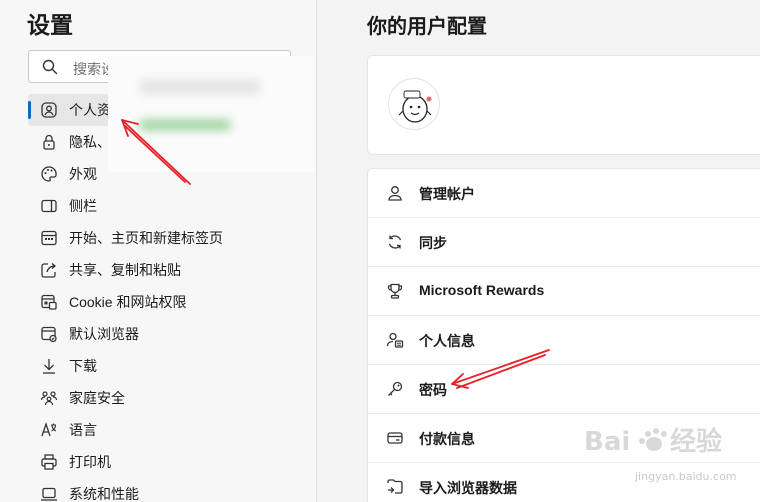 The width and height of the screenshot is (760, 502). Describe the element at coordinates (395, 340) in the screenshot. I see `personal-info-icon` at that location.